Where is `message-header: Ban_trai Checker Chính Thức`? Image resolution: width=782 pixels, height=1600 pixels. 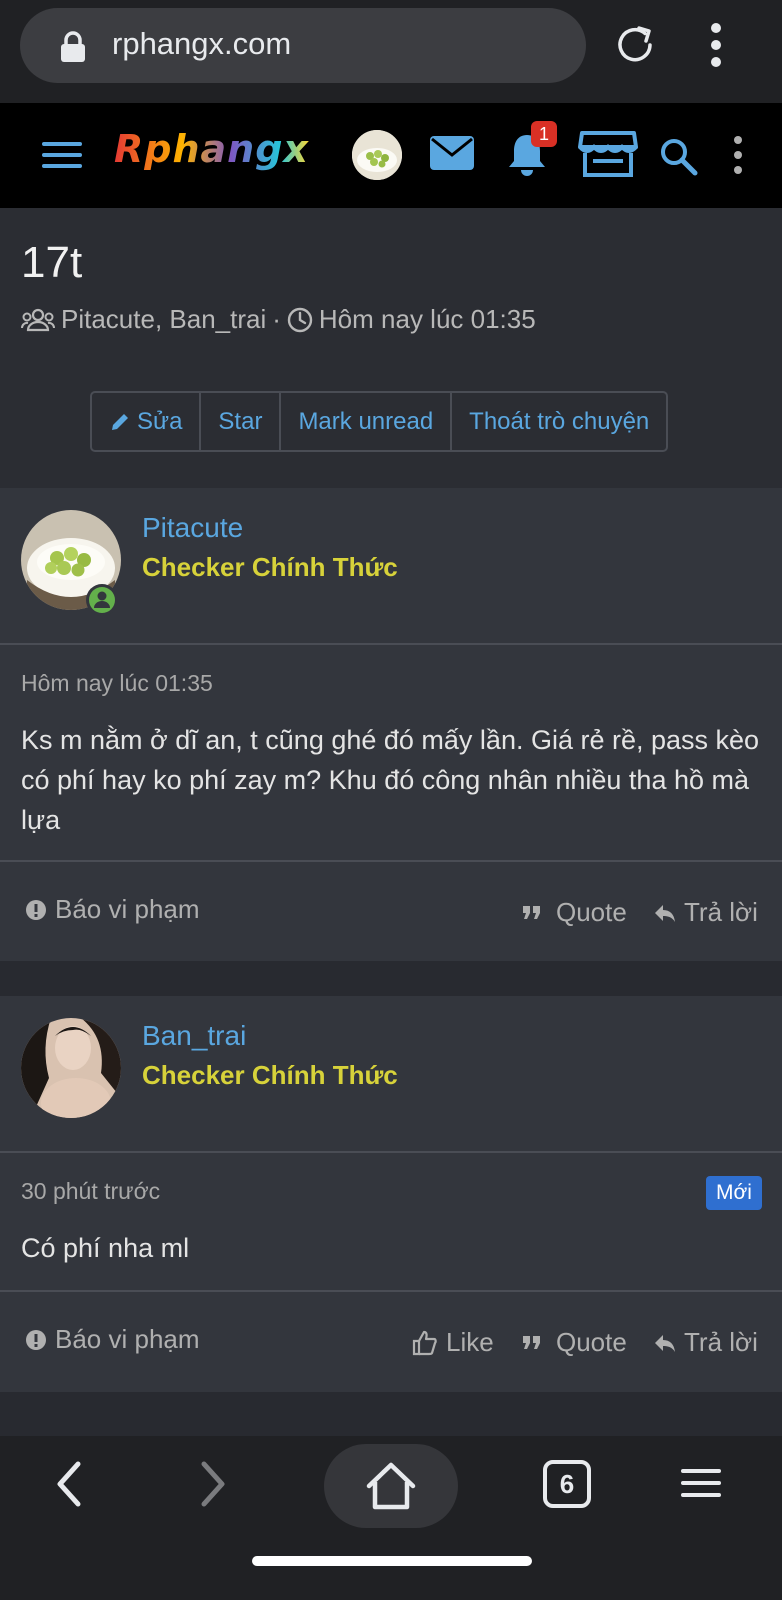 message-header: Ban_trai Checker Chính Thức is located at coordinates (391, 1074).